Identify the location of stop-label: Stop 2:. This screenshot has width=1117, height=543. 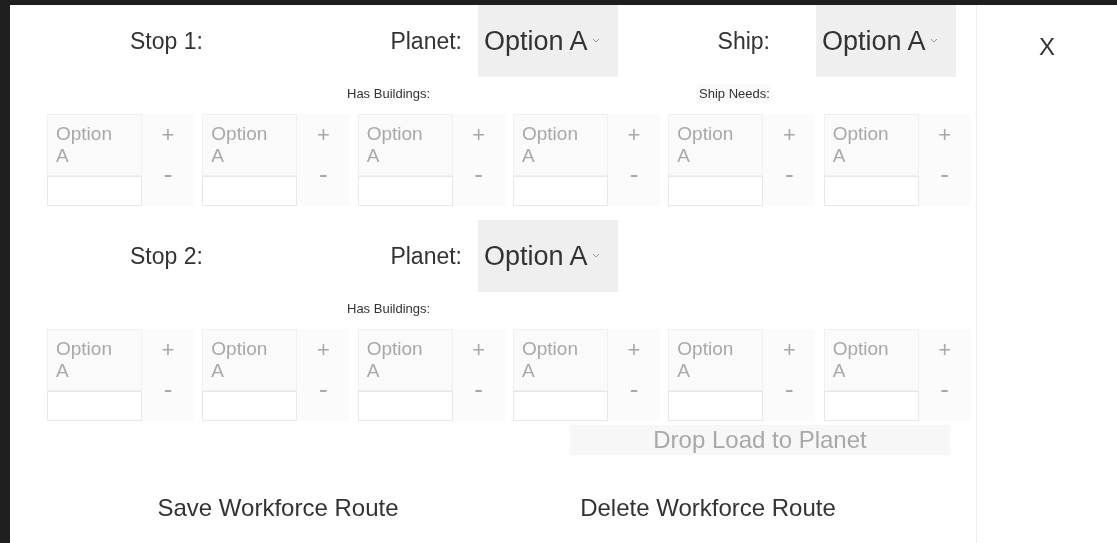
(167, 256).